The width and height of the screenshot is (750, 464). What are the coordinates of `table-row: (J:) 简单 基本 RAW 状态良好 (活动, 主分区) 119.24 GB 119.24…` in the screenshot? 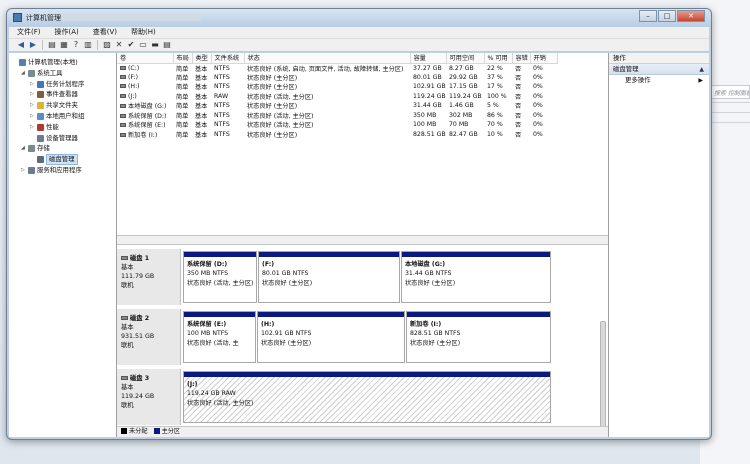 It's located at (337, 97).